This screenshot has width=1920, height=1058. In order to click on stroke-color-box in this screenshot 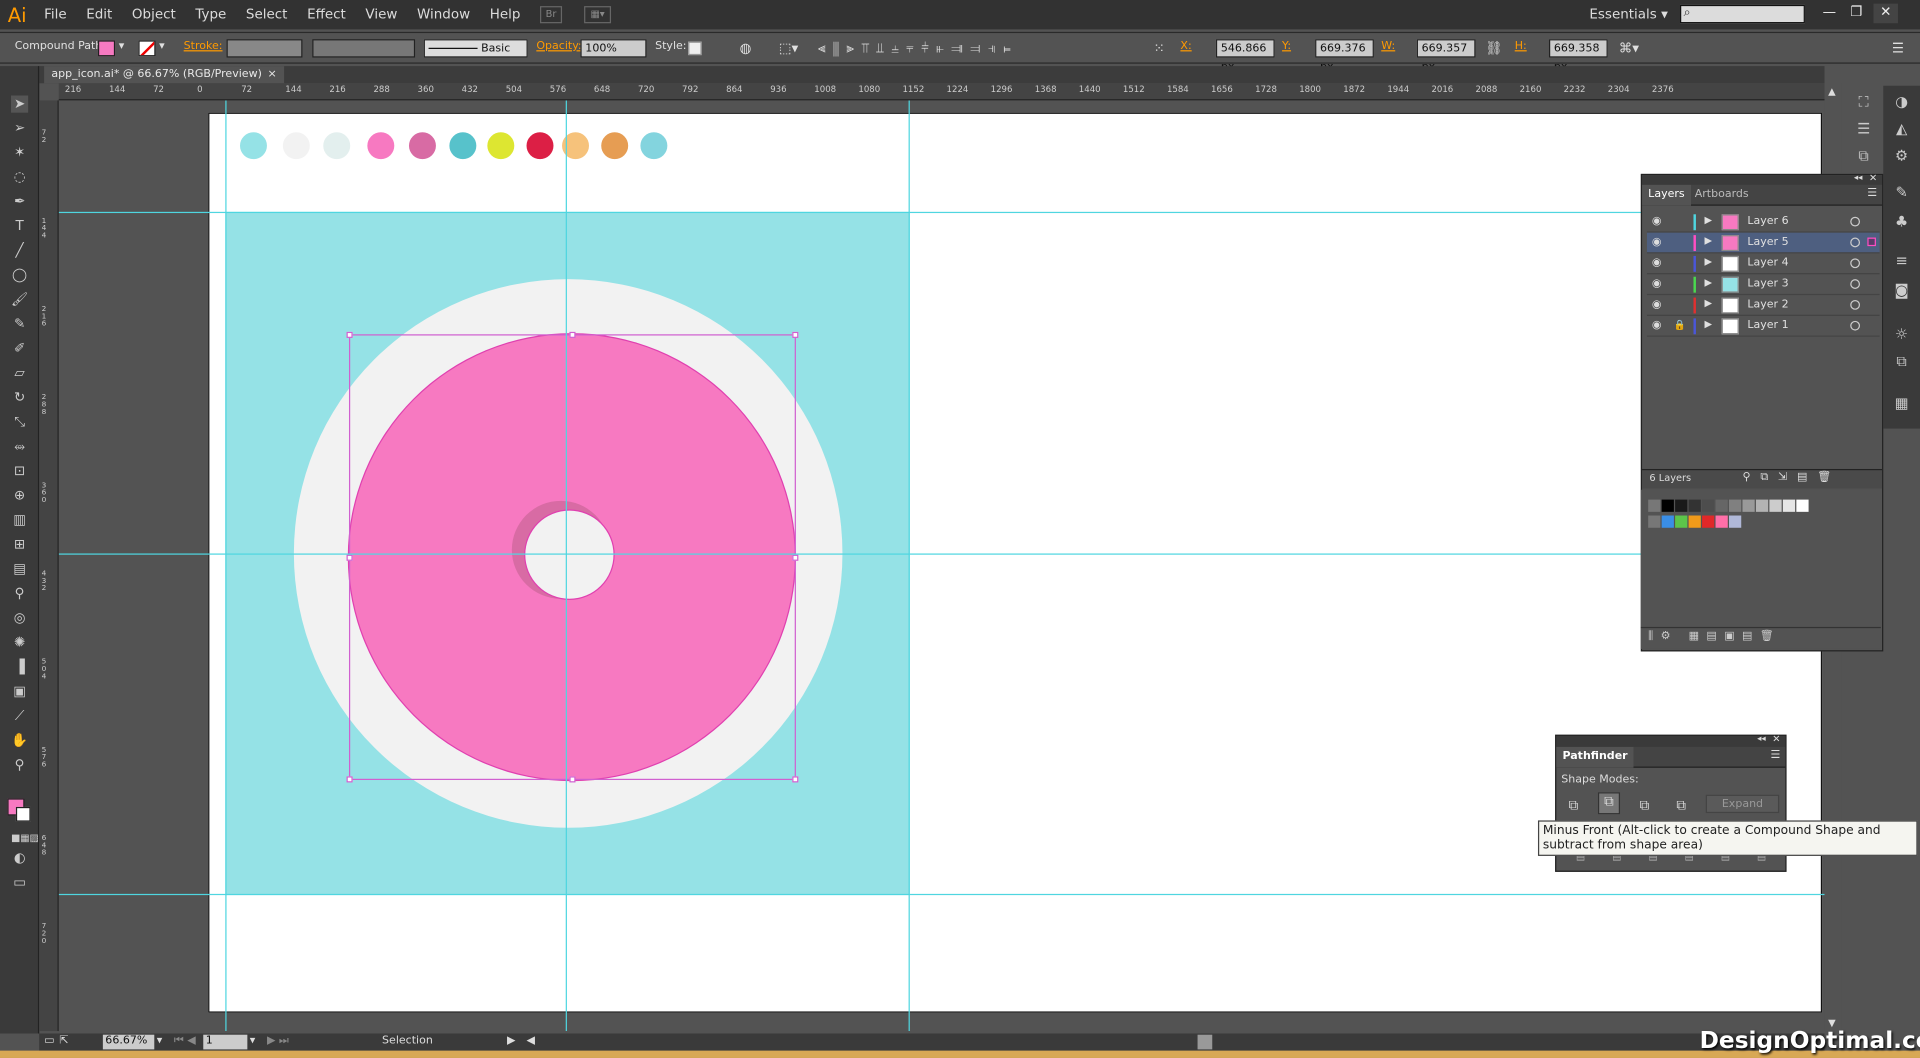, I will do `click(23, 814)`.